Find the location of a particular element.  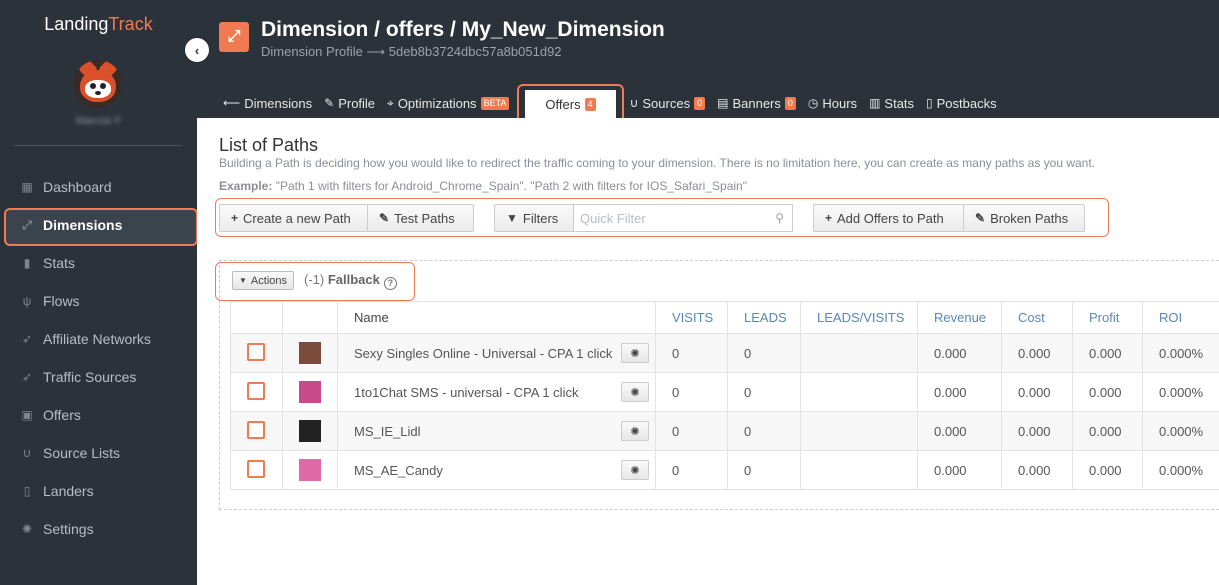

sidebar-item-stats: ▮ Stats is located at coordinates (98, 263).